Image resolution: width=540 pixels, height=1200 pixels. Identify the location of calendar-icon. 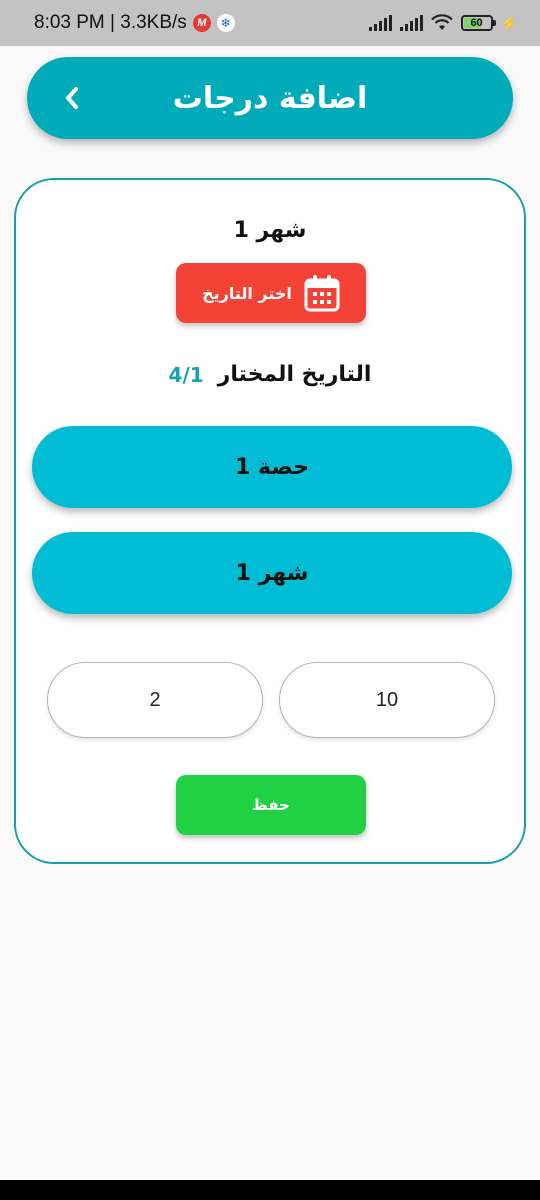
(322, 293).